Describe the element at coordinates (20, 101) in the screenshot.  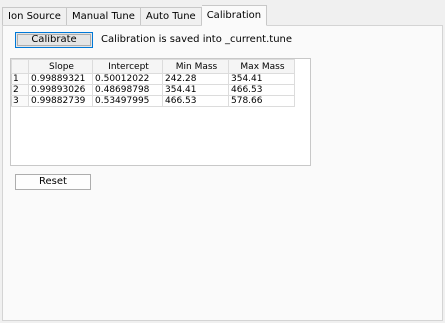
I see `row-header: 3` at that location.